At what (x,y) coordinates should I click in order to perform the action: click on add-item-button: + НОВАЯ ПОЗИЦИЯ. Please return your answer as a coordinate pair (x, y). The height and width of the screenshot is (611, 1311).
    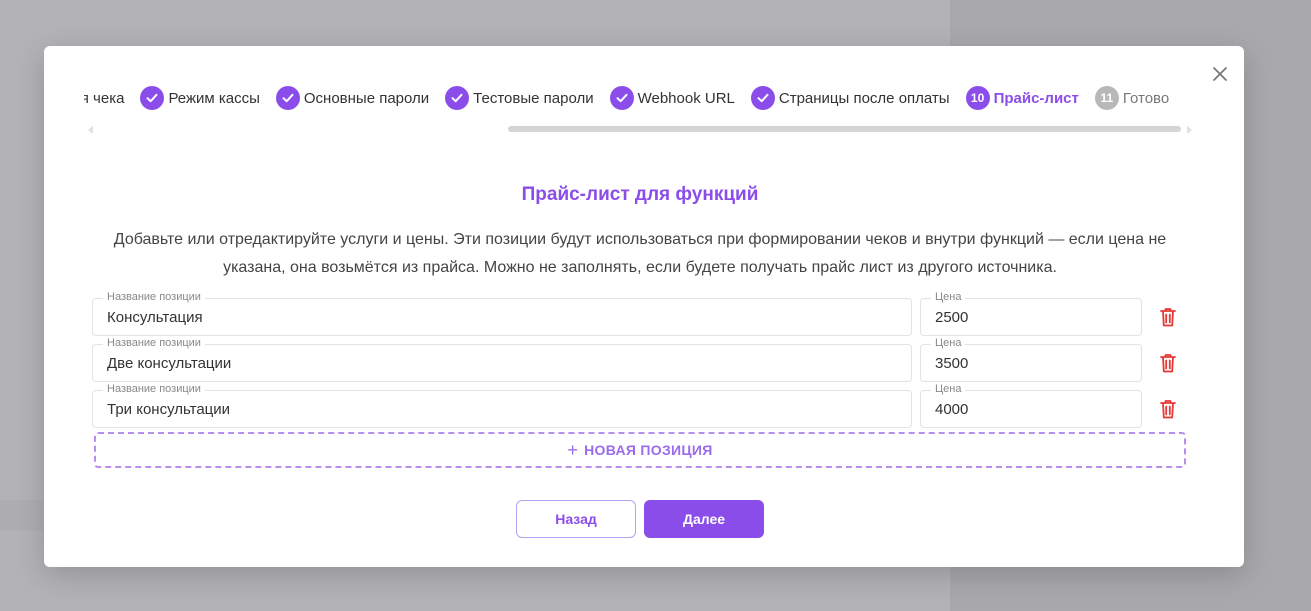
    Looking at the image, I should click on (640, 450).